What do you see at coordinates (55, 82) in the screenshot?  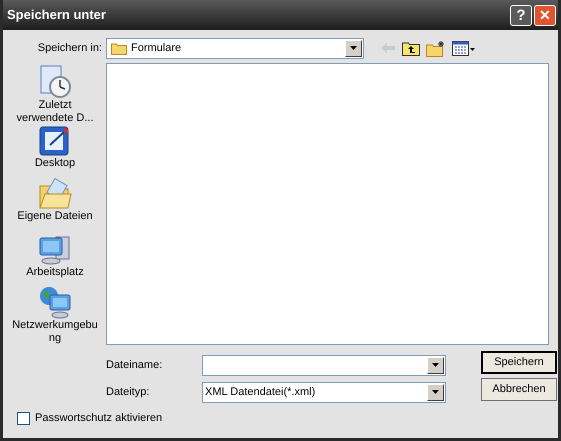 I see `clock-document-icon` at bounding box center [55, 82].